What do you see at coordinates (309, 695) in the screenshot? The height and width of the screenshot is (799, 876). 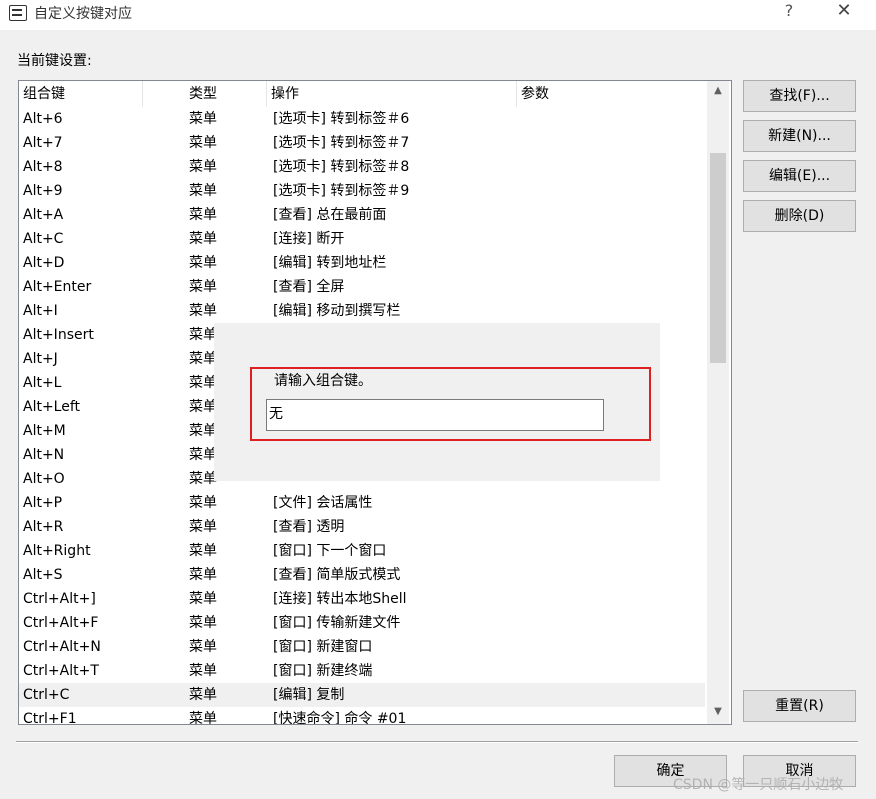 I see `row-action: [编辑] 复制` at bounding box center [309, 695].